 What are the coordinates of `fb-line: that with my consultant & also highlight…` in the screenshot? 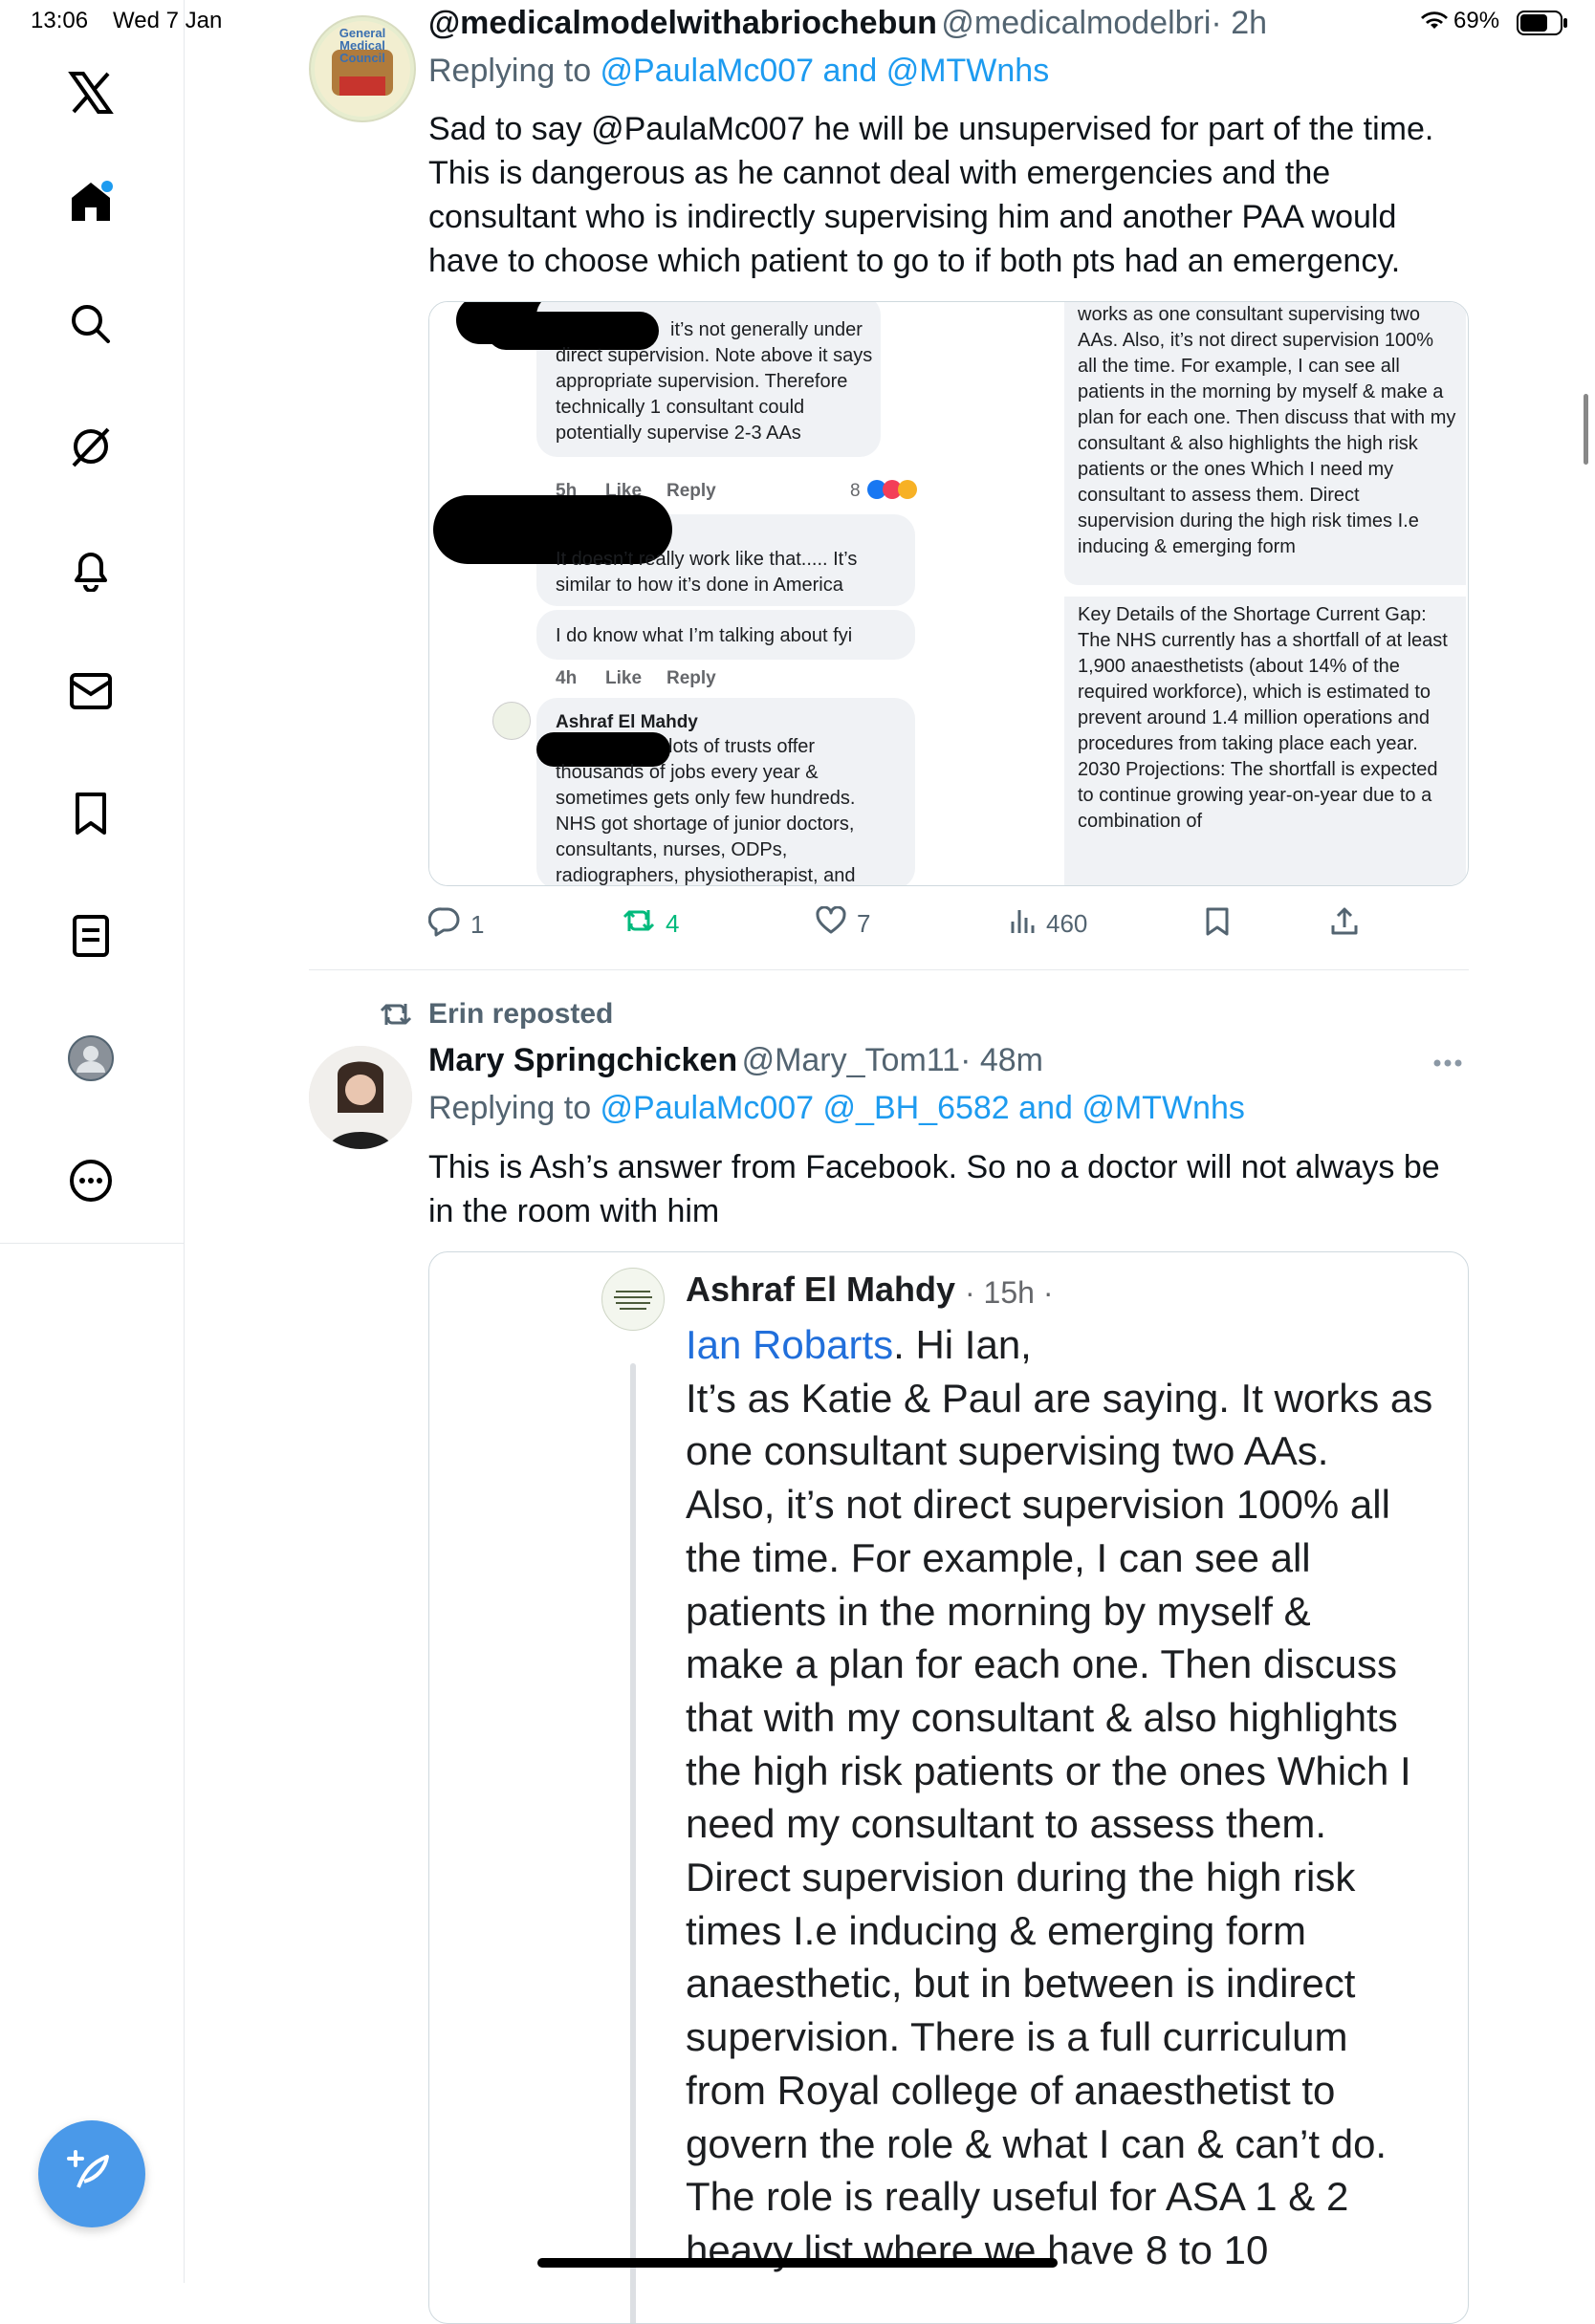 It's located at (1042, 1717).